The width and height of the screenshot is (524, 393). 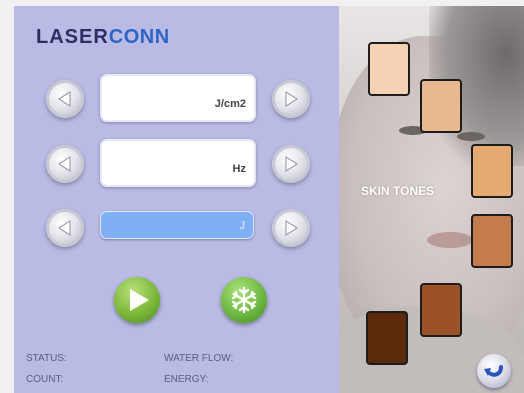 I want to click on frequency-field: Hz, so click(x=178, y=163).